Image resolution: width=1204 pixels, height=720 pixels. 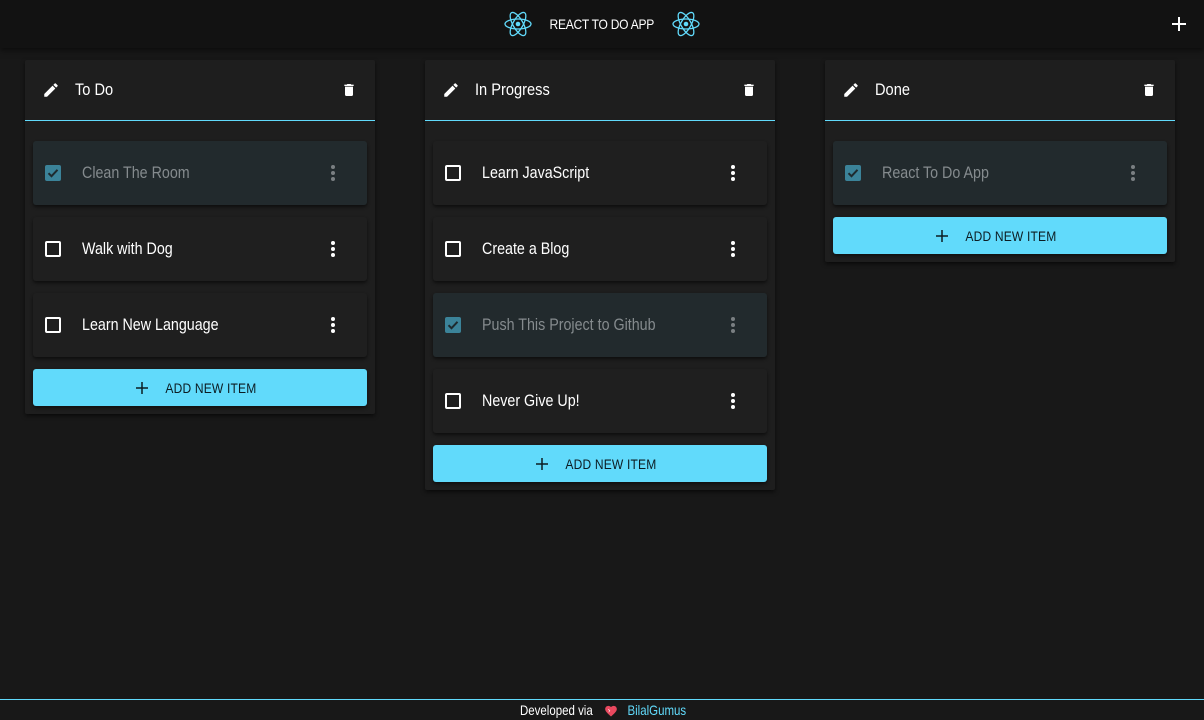 What do you see at coordinates (1000, 90) in the screenshot?
I see `column-header: Done` at bounding box center [1000, 90].